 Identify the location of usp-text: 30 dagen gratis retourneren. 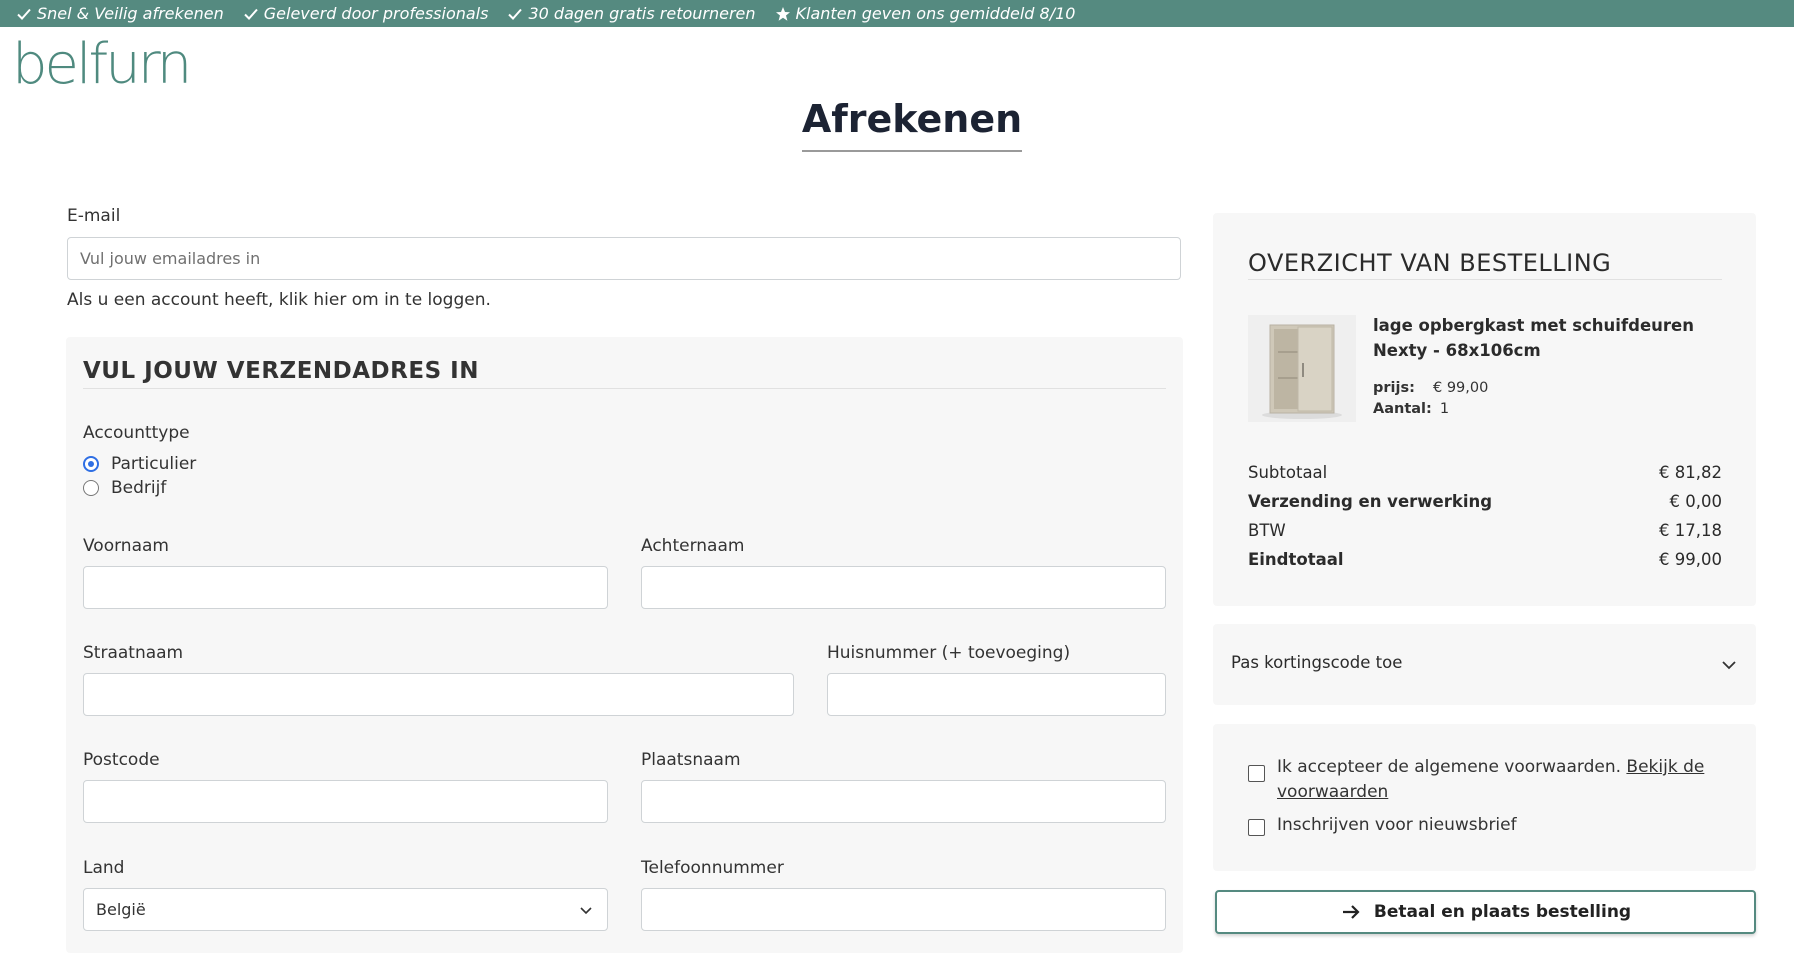
(642, 13).